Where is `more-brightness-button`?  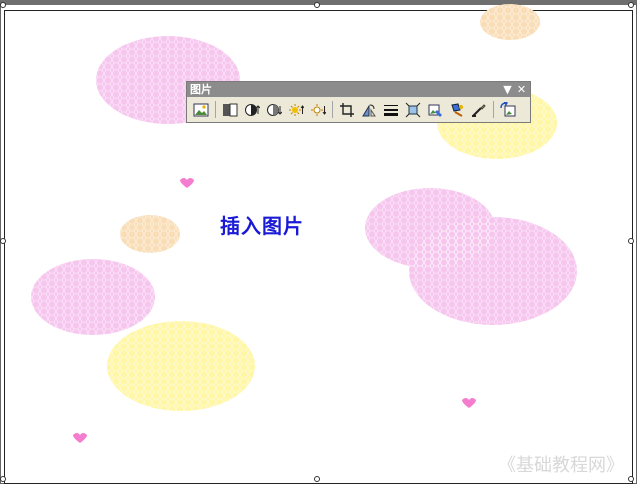
more-brightness-button is located at coordinates (296, 110).